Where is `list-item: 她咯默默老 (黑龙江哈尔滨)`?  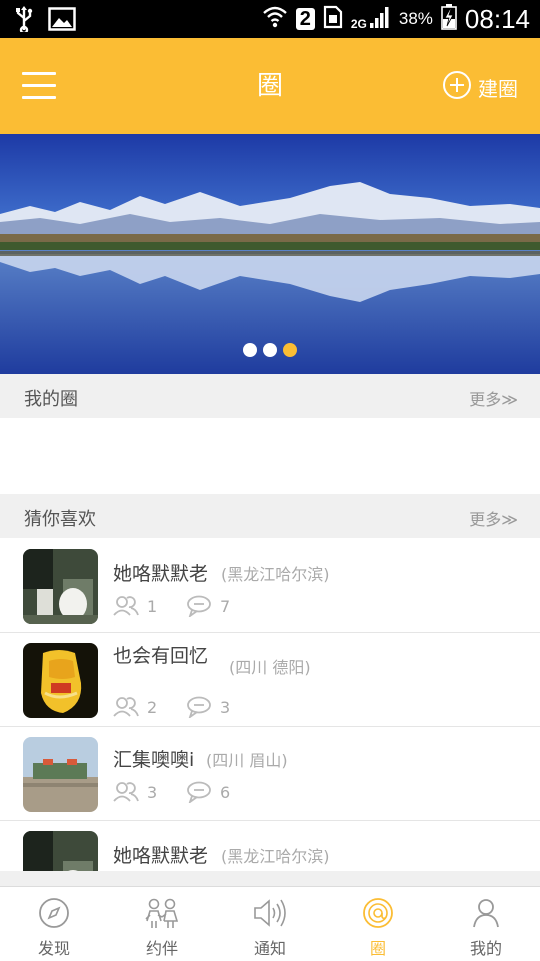
list-item: 她咯默默老 (黑龙江哈尔滨) is located at coordinates (270, 846).